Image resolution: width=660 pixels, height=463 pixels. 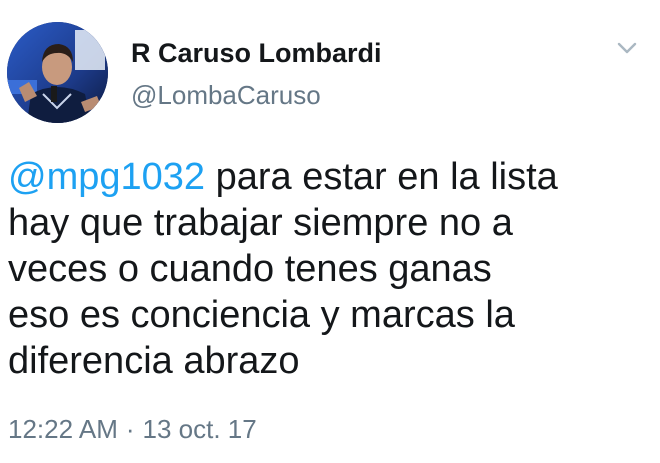 I want to click on avatar, so click(x=57, y=72).